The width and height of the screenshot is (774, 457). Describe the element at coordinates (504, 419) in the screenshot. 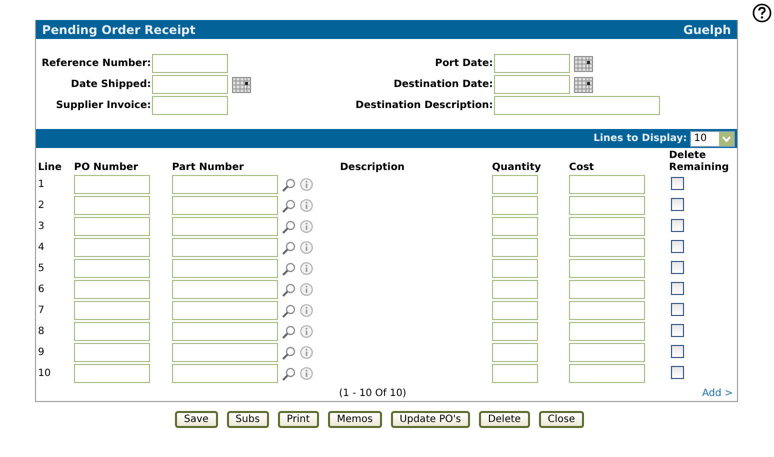

I see `action-button: Delete` at that location.